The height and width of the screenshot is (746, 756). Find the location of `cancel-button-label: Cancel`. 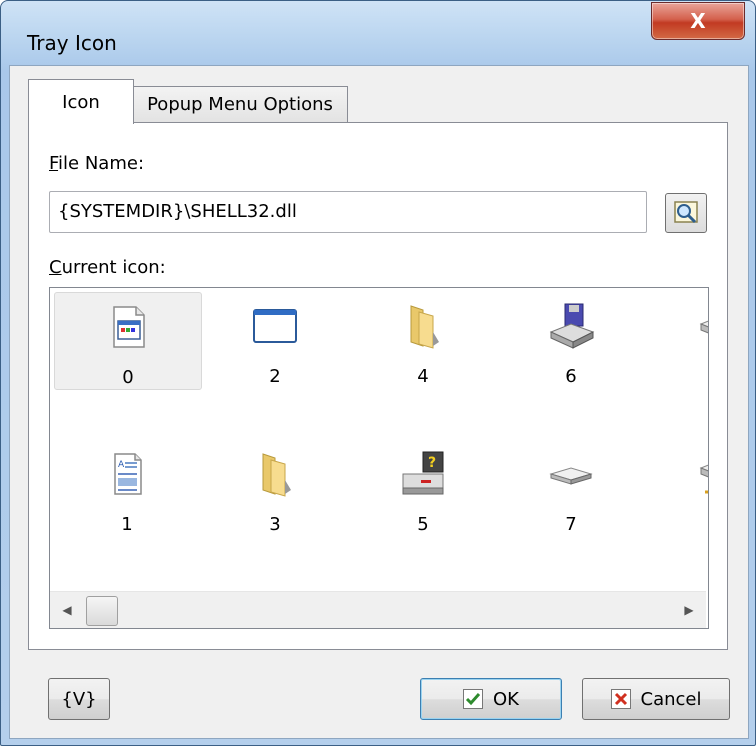

cancel-button-label: Cancel is located at coordinates (671, 699).